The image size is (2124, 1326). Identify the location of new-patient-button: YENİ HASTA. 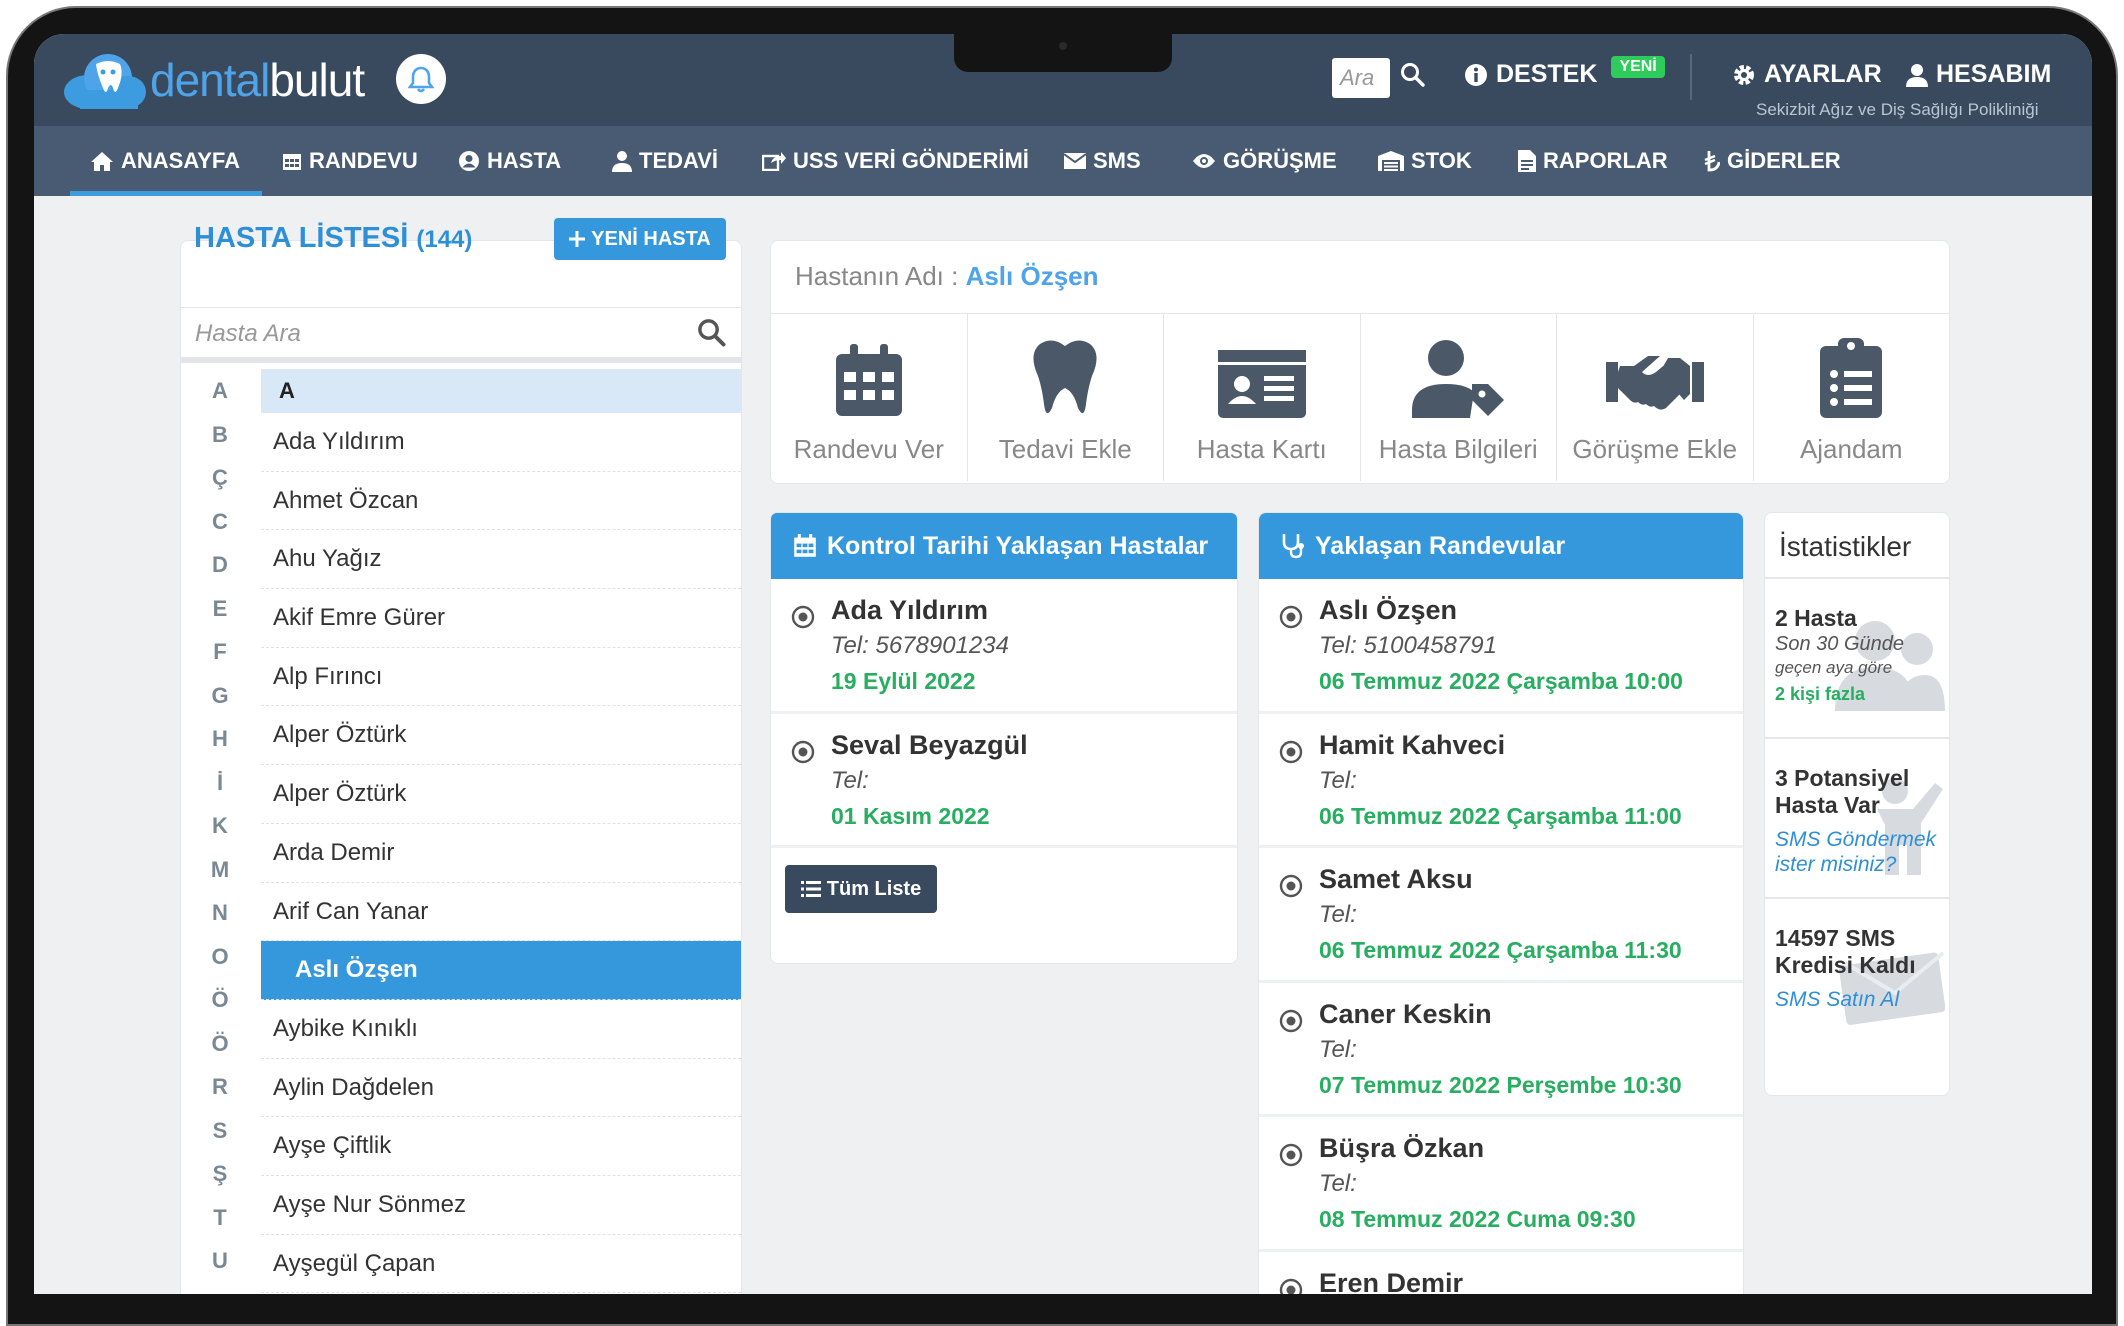
(640, 239).